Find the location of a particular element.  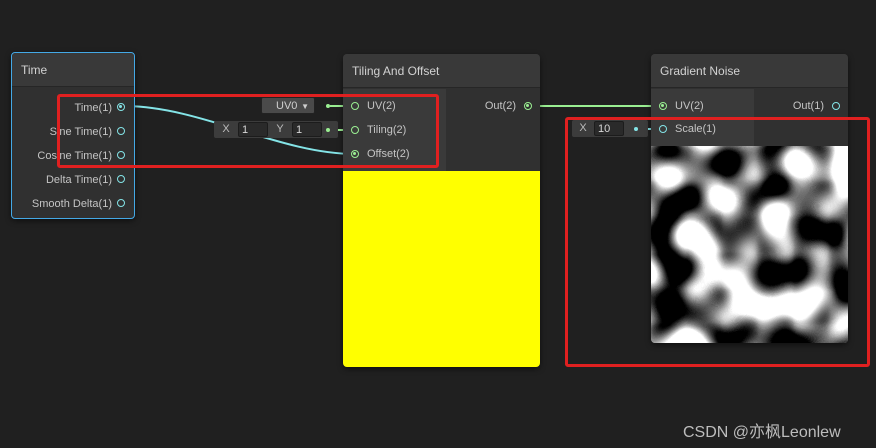

tiling-offset-node-header: Tiling And Offset is located at coordinates (441, 71).